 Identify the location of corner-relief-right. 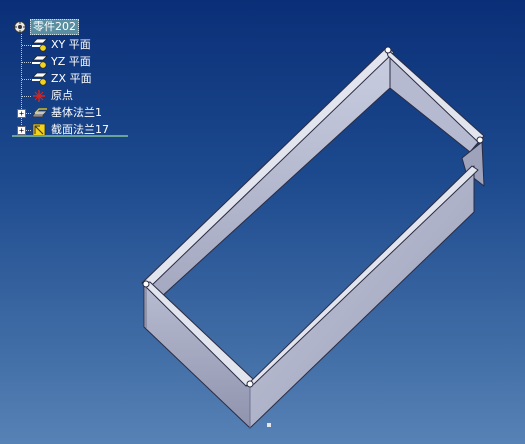
(480, 140).